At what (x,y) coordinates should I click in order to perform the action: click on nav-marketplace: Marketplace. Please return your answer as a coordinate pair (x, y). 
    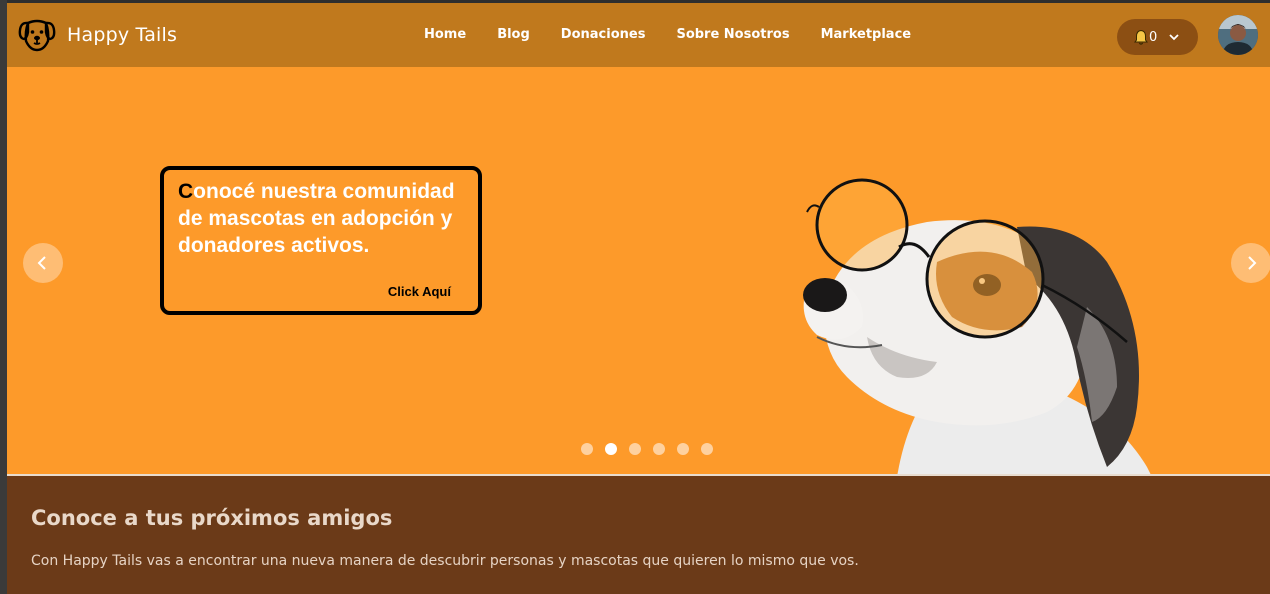
    Looking at the image, I should click on (866, 34).